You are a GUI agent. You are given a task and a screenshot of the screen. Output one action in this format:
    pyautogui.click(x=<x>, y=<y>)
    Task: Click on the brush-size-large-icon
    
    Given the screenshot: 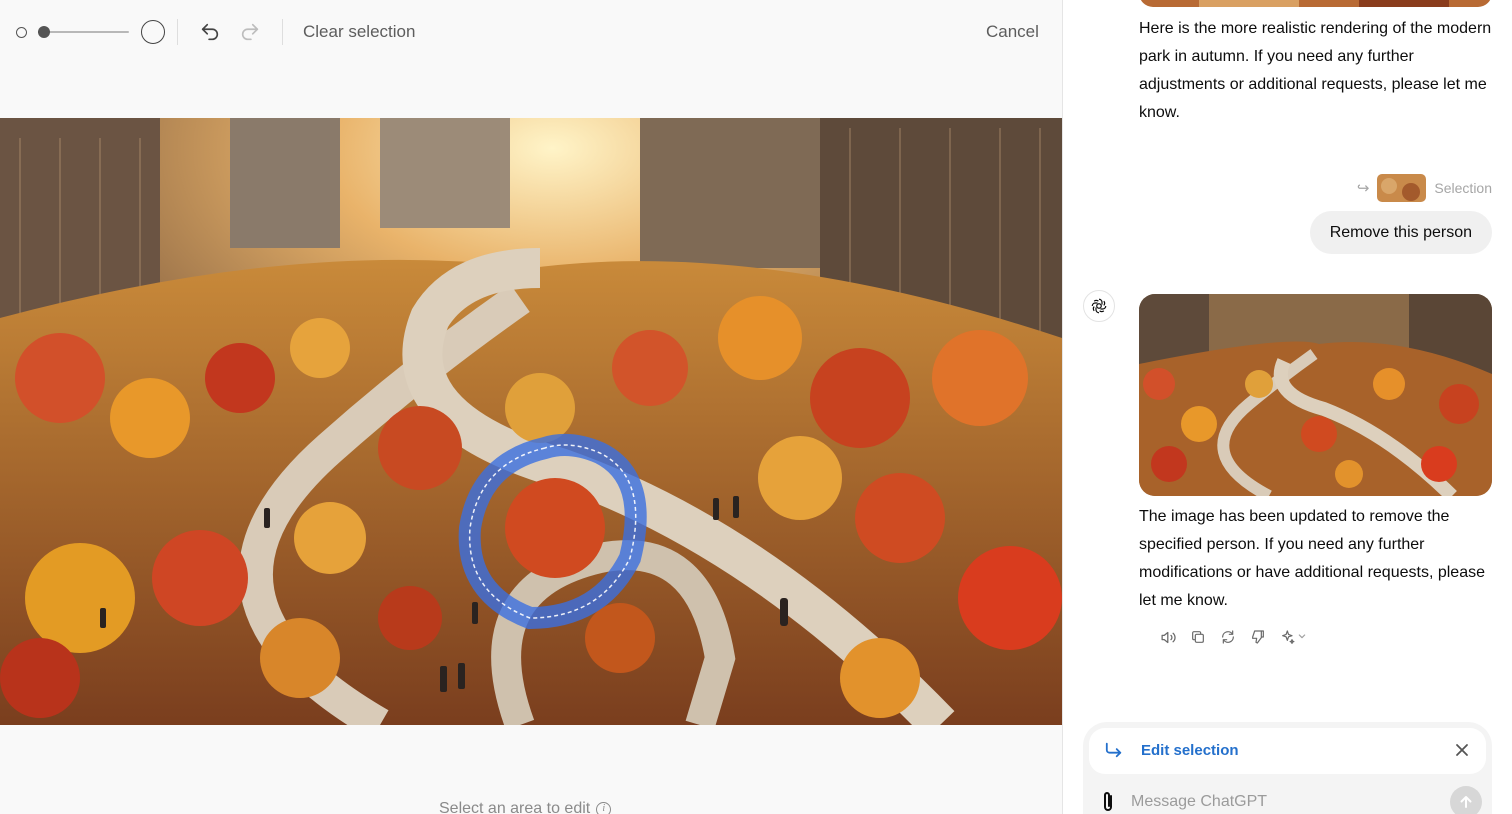 What is the action you would take?
    pyautogui.click(x=153, y=32)
    